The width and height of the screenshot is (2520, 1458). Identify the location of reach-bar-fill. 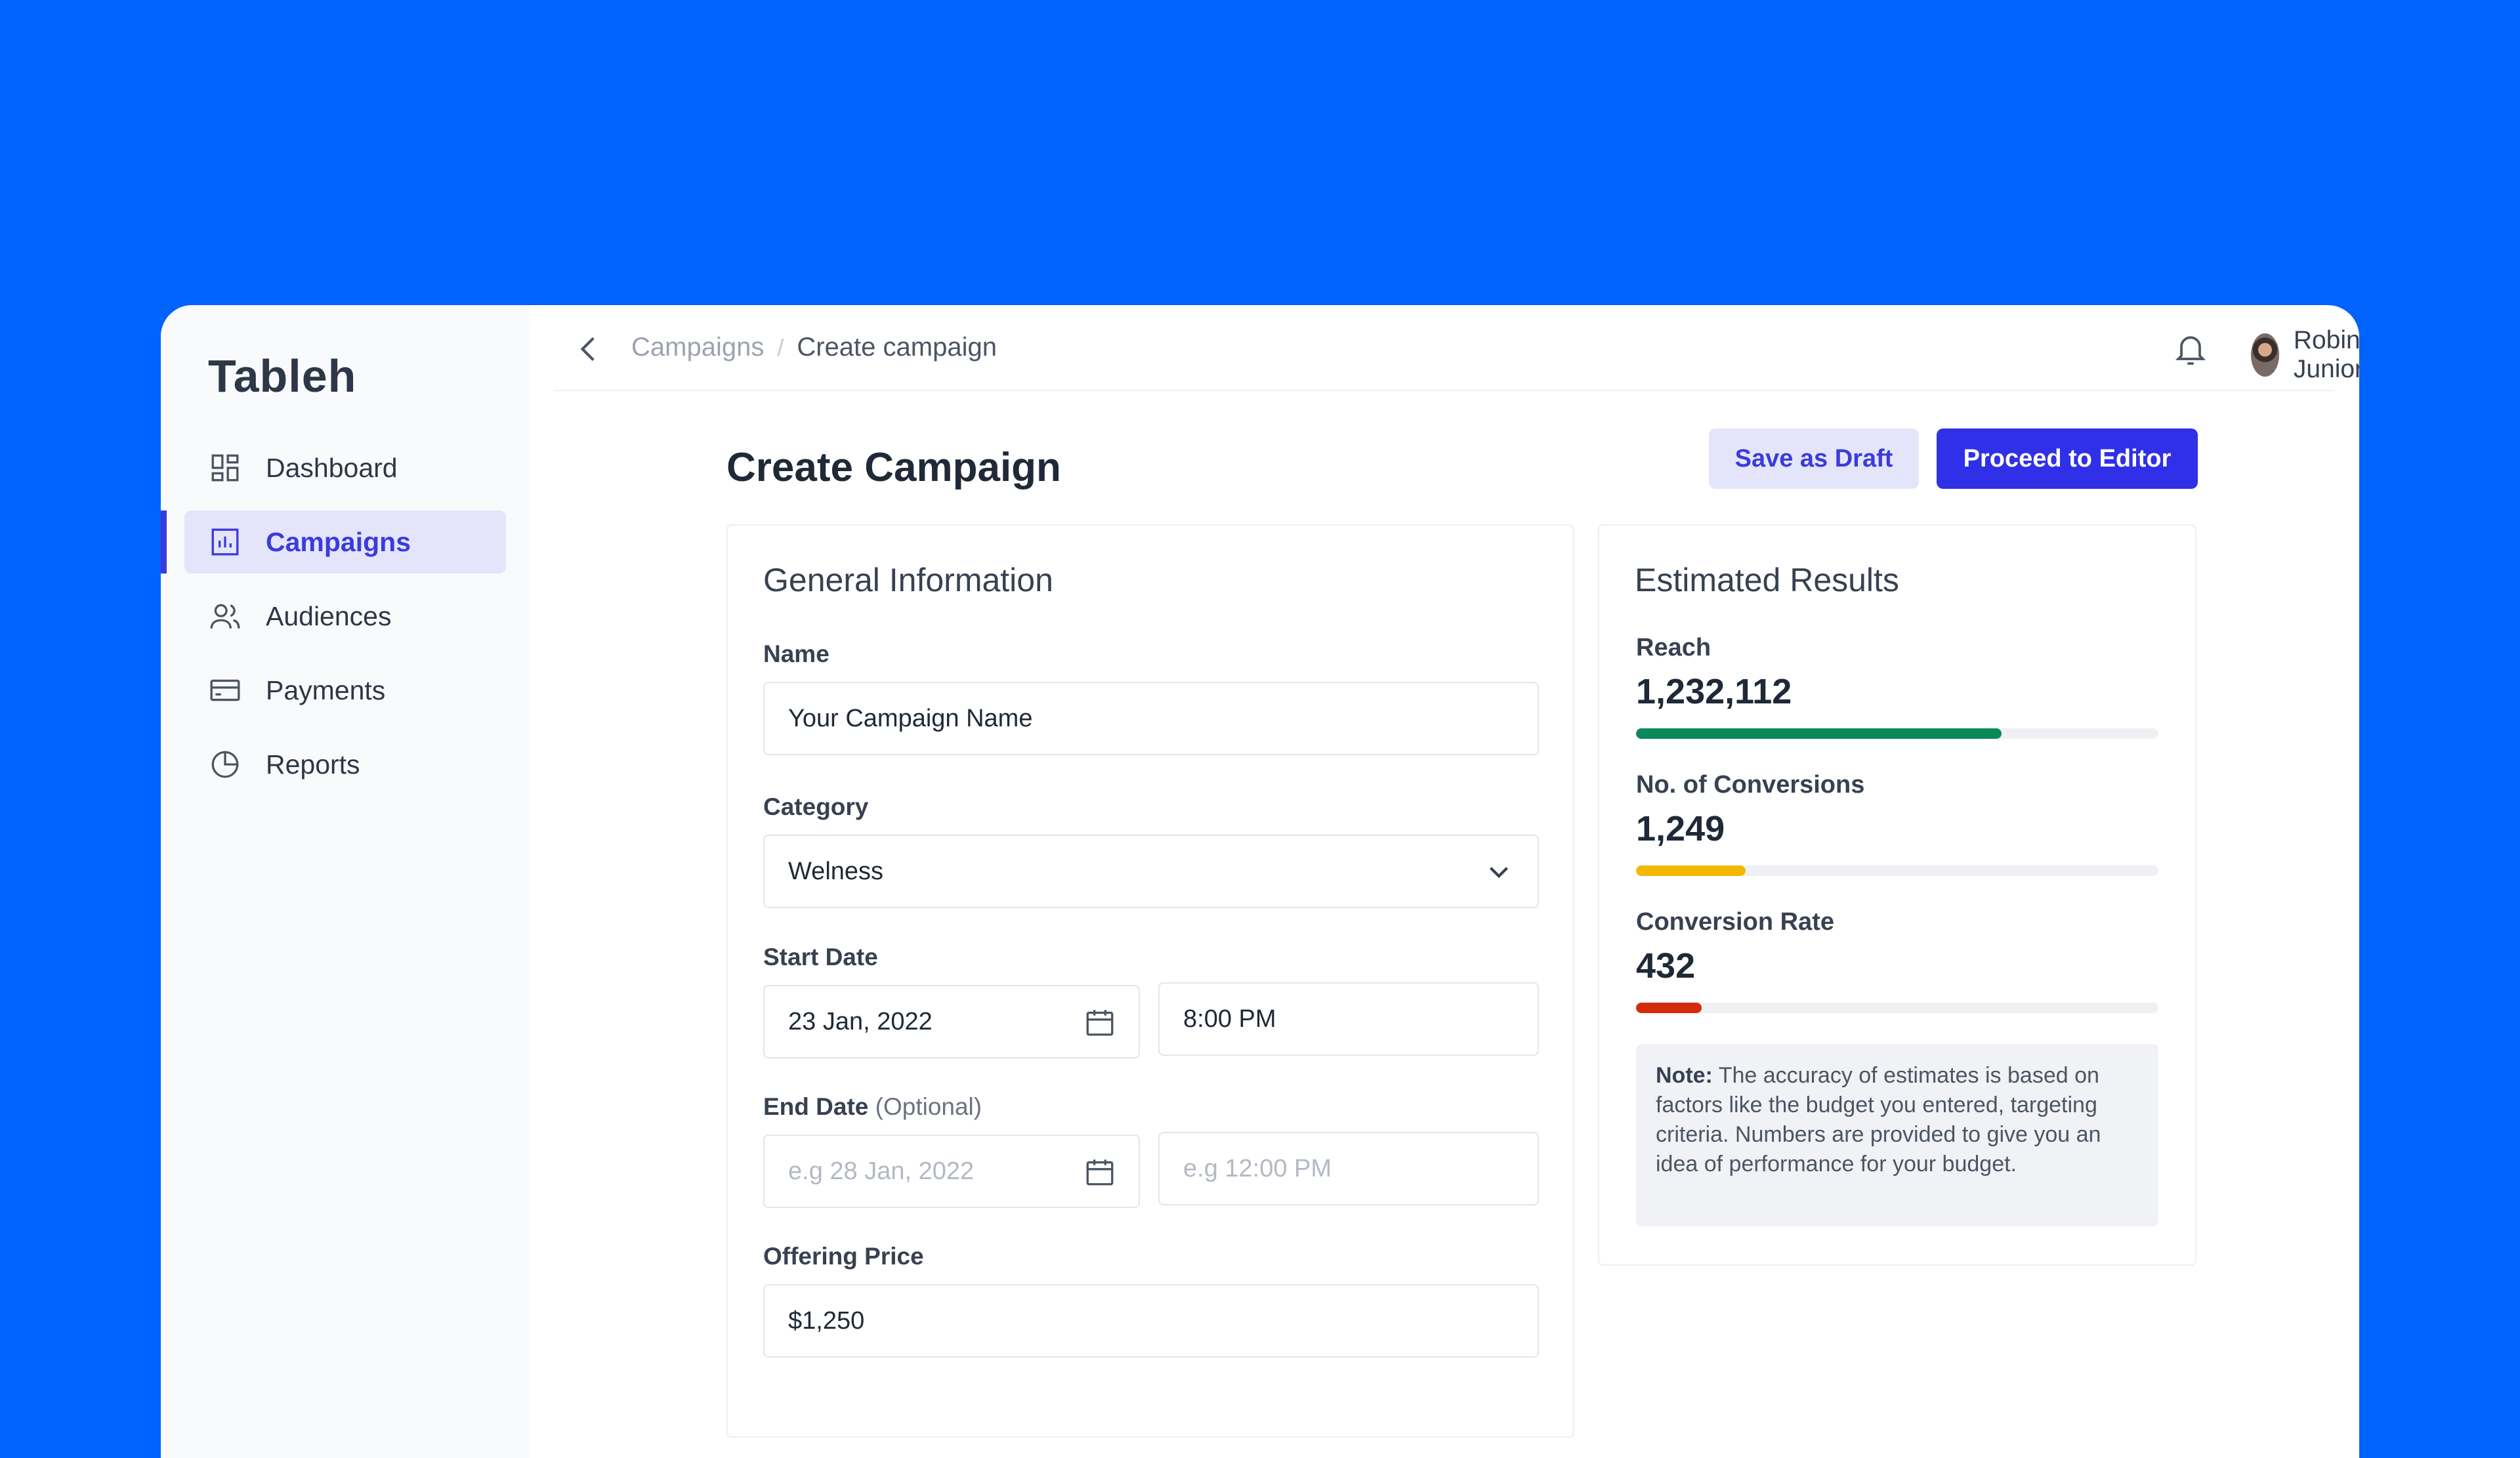
(1819, 733).